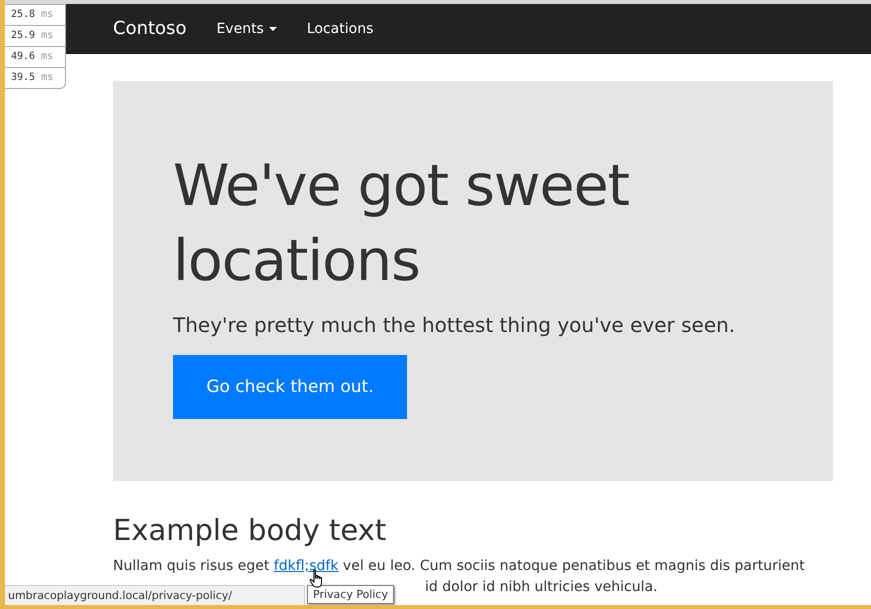 Image resolution: width=871 pixels, height=609 pixels. Describe the element at coordinates (149, 28) in the screenshot. I see `brand-link: Contoso` at that location.